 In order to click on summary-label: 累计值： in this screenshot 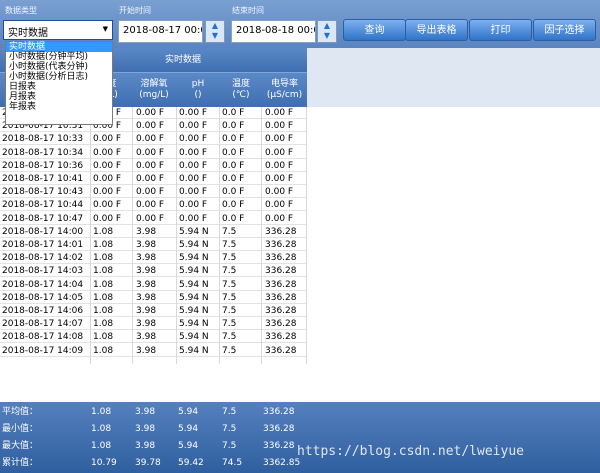, I will do `click(20, 463)`.